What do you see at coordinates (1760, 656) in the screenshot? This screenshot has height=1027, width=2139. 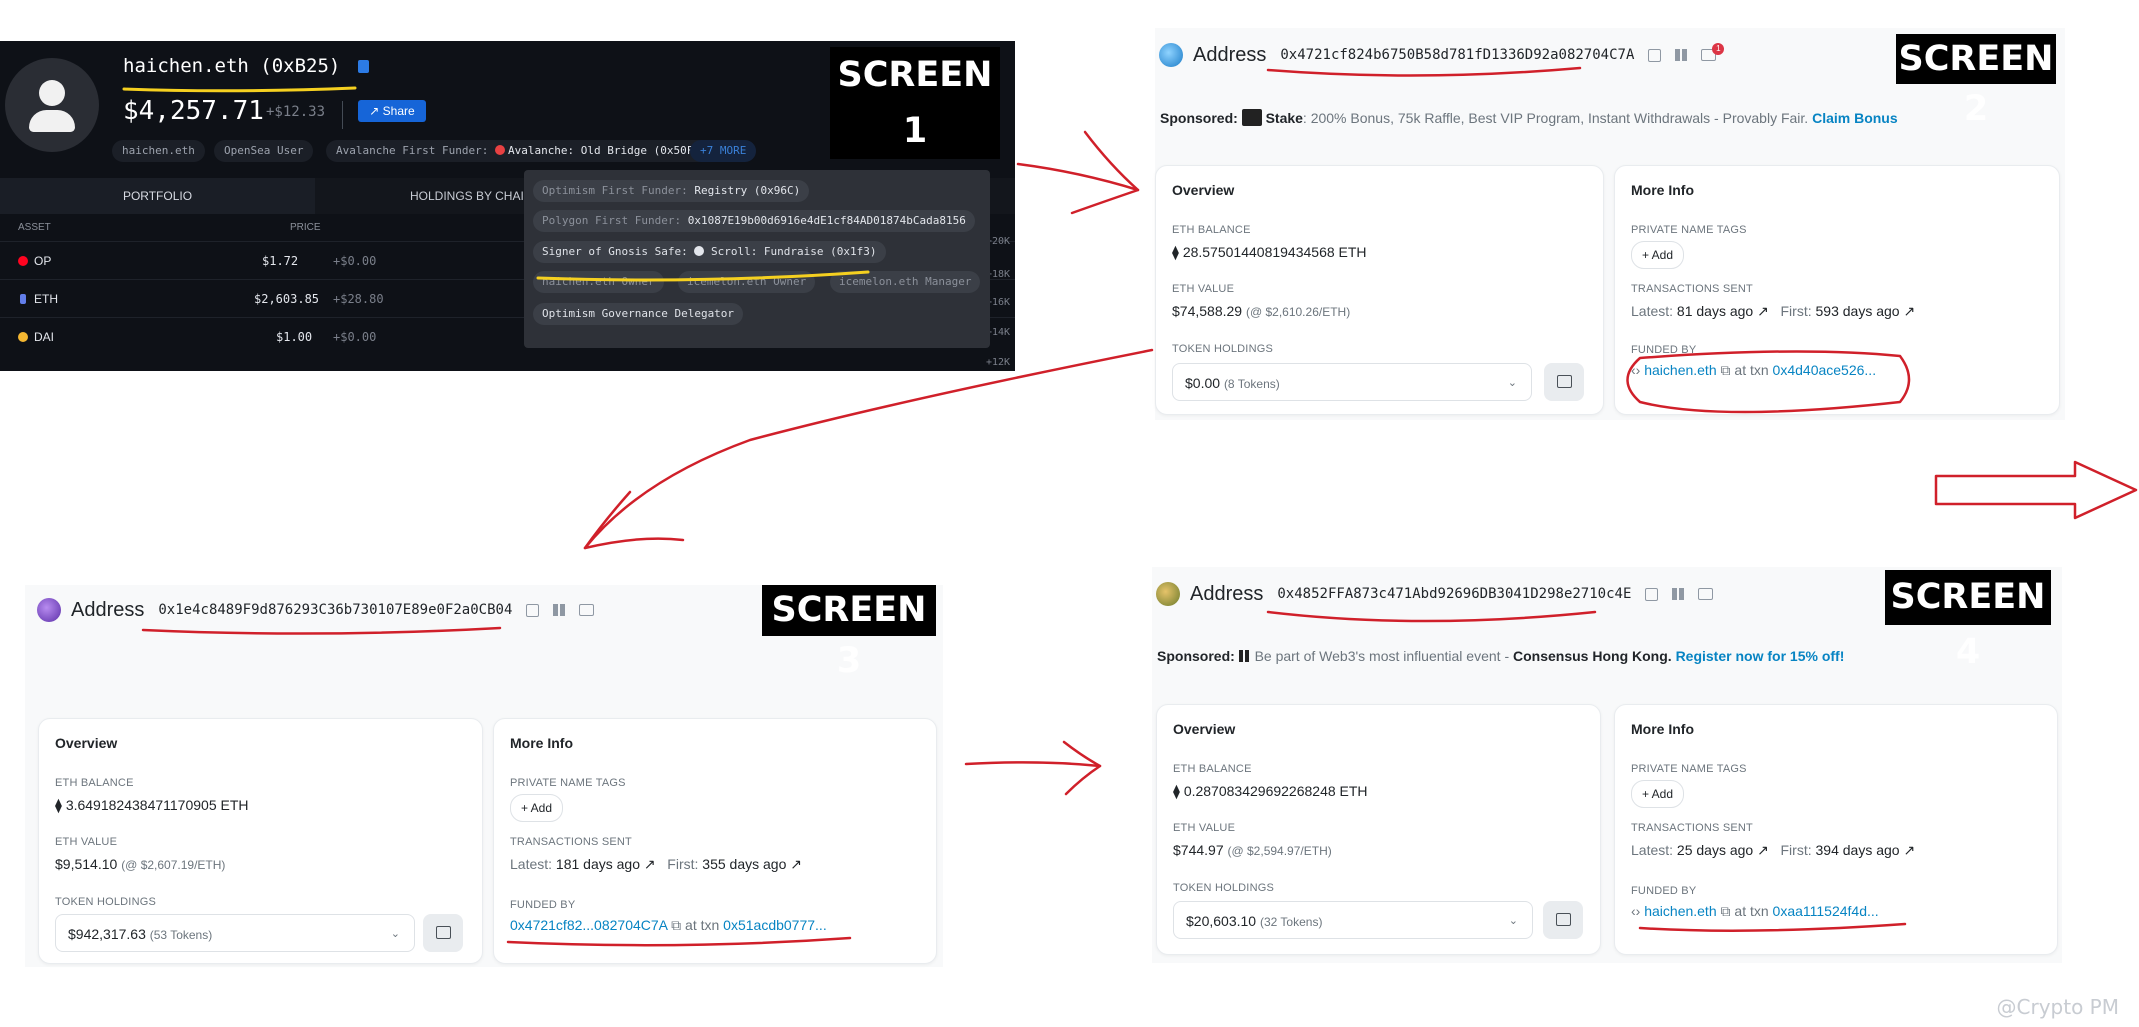 I see `sponsored-link: Register now for 15% off!` at bounding box center [1760, 656].